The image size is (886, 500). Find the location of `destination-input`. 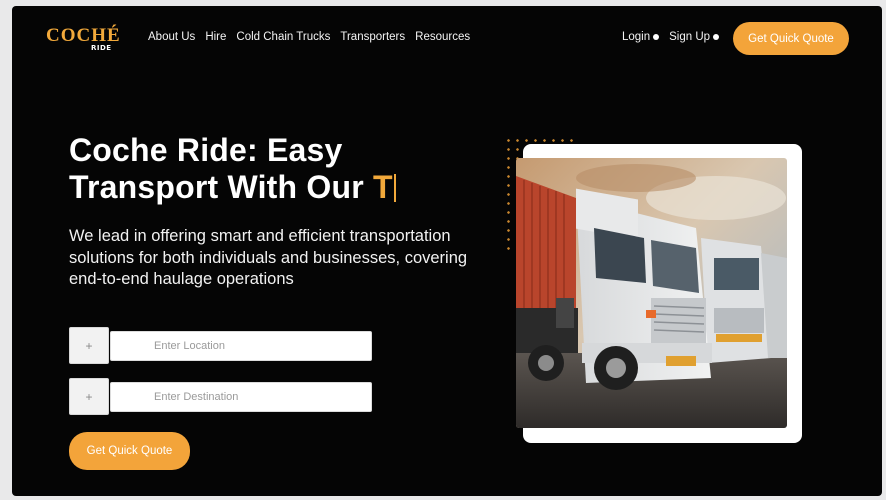

destination-input is located at coordinates (241, 396).